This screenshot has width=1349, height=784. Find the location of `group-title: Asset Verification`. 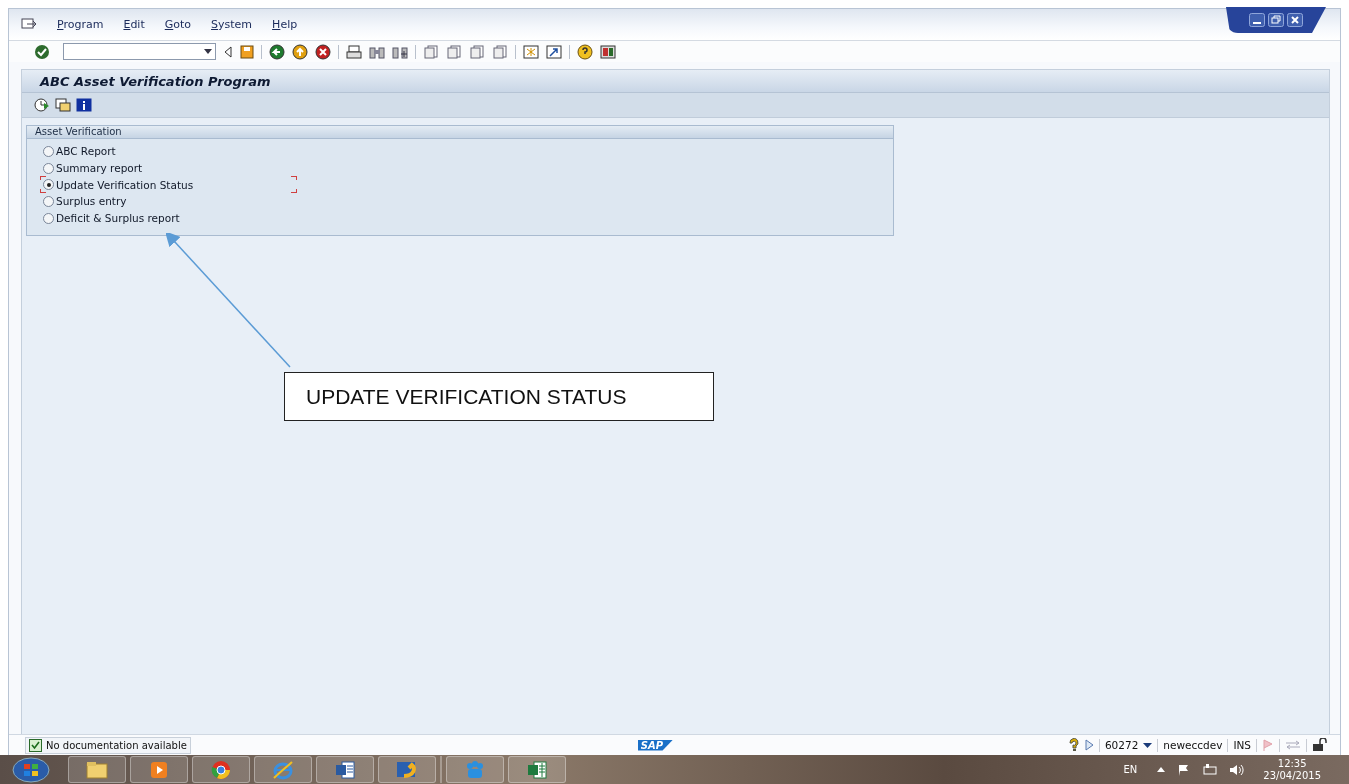

group-title: Asset Verification is located at coordinates (460, 132).